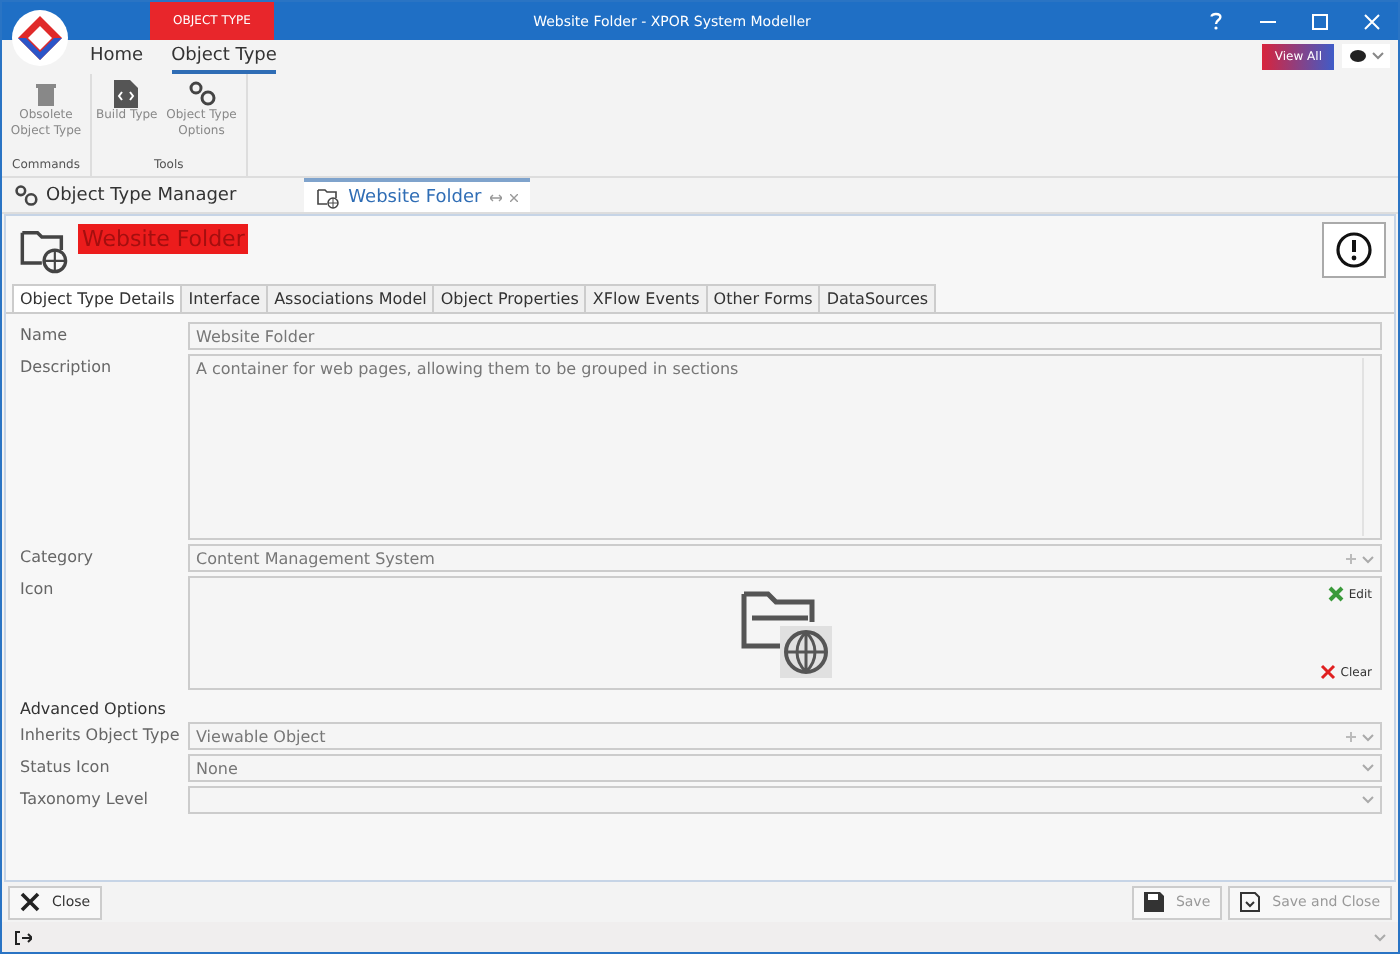 This screenshot has width=1400, height=954. I want to click on app-logo, so click(40, 38).